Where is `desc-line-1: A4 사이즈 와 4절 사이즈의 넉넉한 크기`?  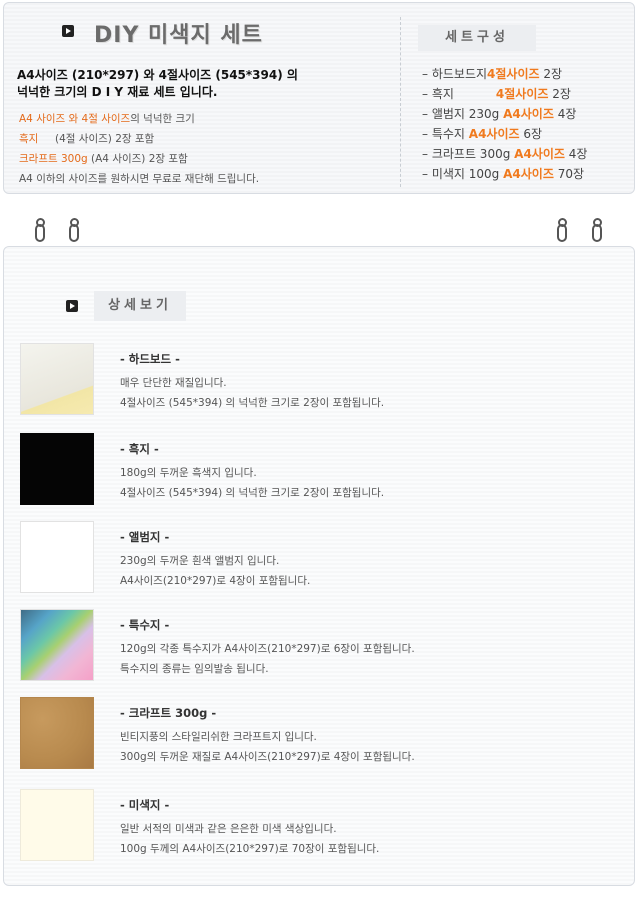 desc-line-1: A4 사이즈 와 4절 사이즈의 넉넉한 크기 is located at coordinates (107, 119).